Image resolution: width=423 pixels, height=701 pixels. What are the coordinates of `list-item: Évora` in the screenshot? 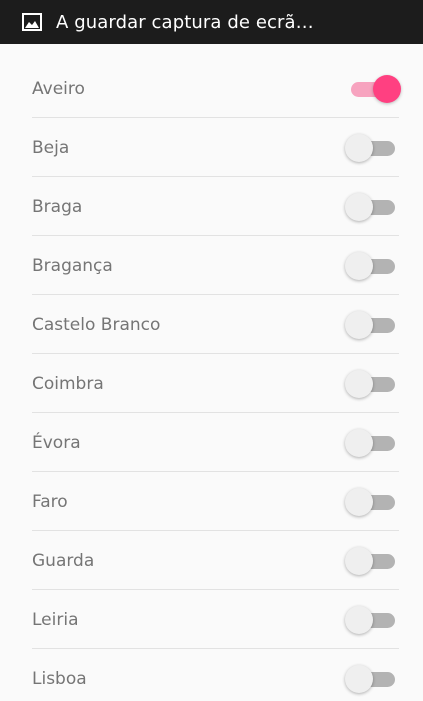 It's located at (211, 442).